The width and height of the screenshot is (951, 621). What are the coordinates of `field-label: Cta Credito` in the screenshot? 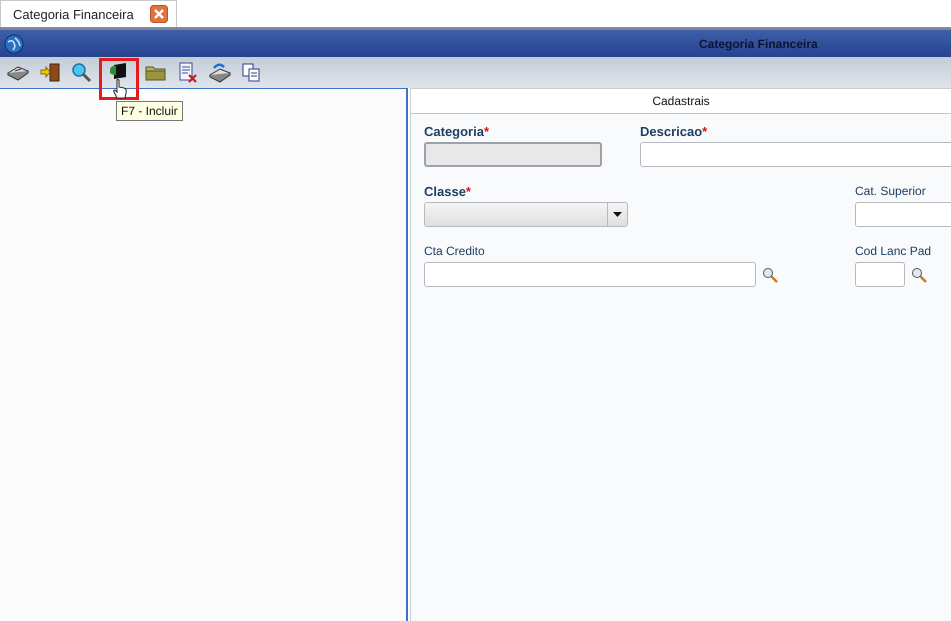 It's located at (455, 251).